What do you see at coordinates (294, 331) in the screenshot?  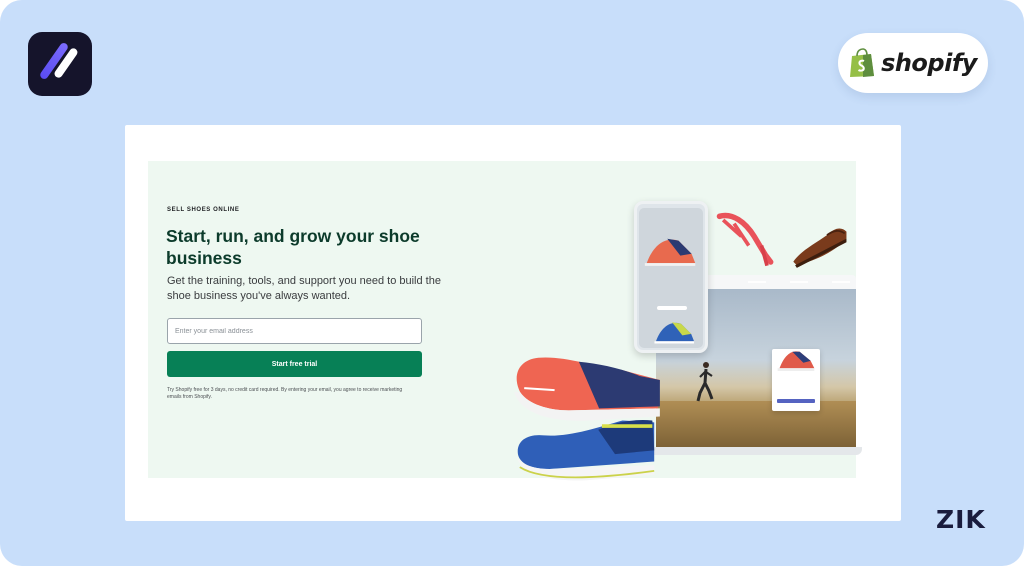 I see `email-field` at bounding box center [294, 331].